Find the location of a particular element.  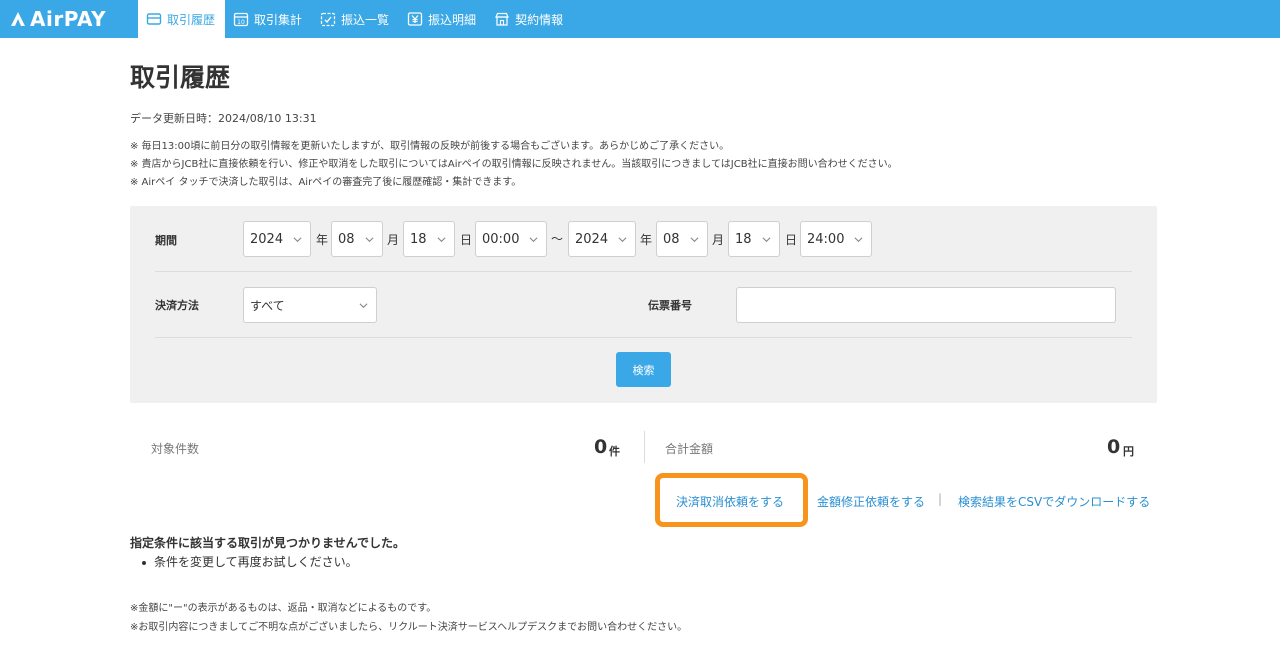

from-day-select: 18 is located at coordinates (429, 239).